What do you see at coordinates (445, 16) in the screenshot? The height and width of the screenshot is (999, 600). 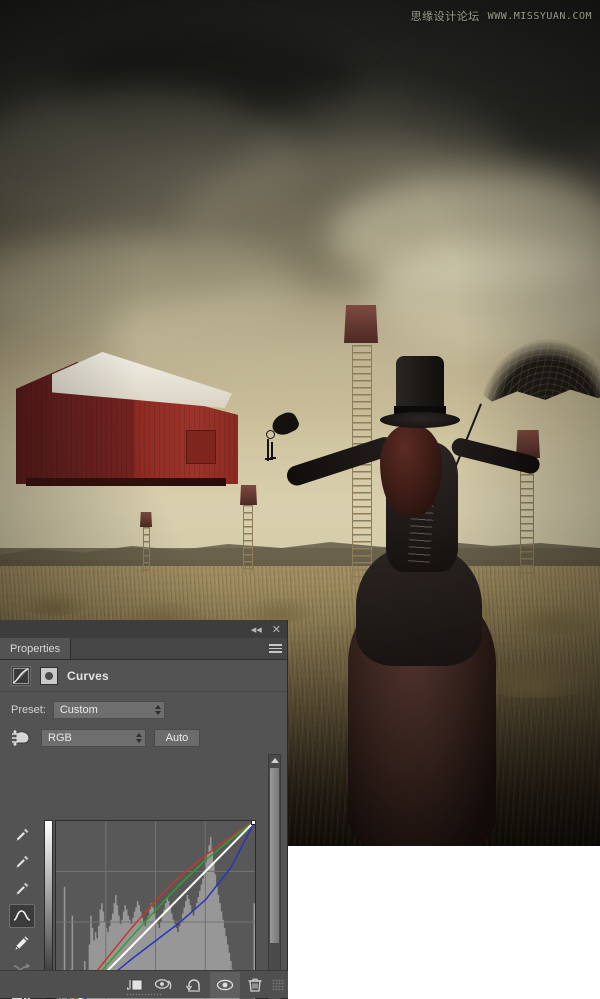 I see `watermark-chinese: 思缘设计论坛` at bounding box center [445, 16].